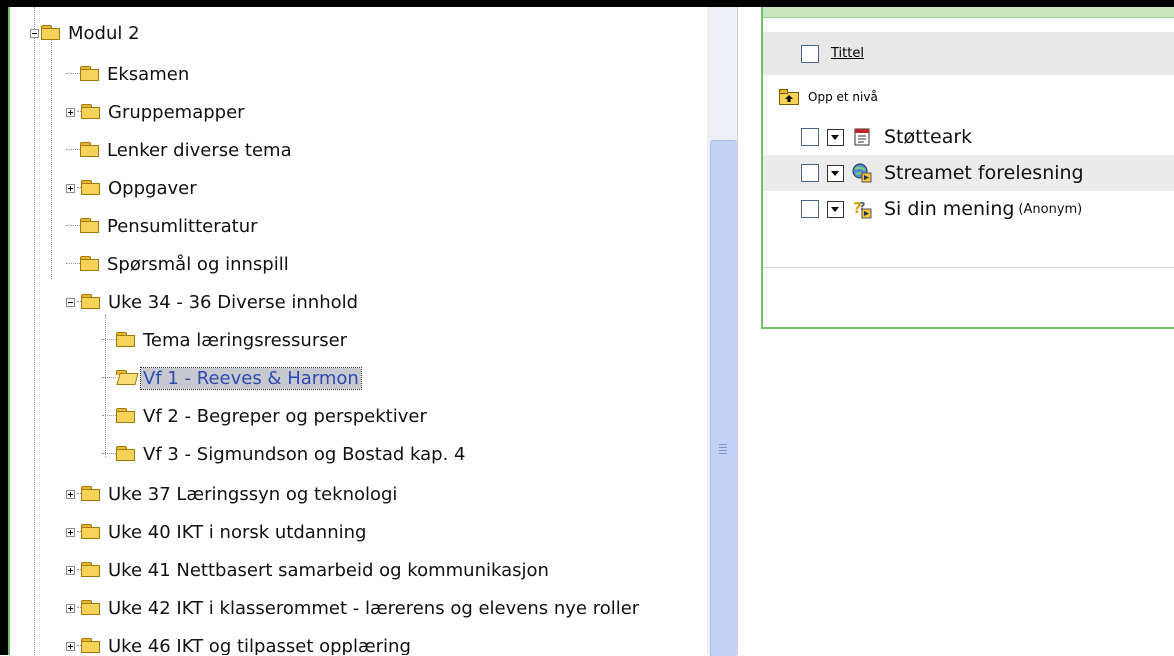 The width and height of the screenshot is (1174, 656). What do you see at coordinates (1050, 209) in the screenshot?
I see `anonymous-note: (Anonym)` at bounding box center [1050, 209].